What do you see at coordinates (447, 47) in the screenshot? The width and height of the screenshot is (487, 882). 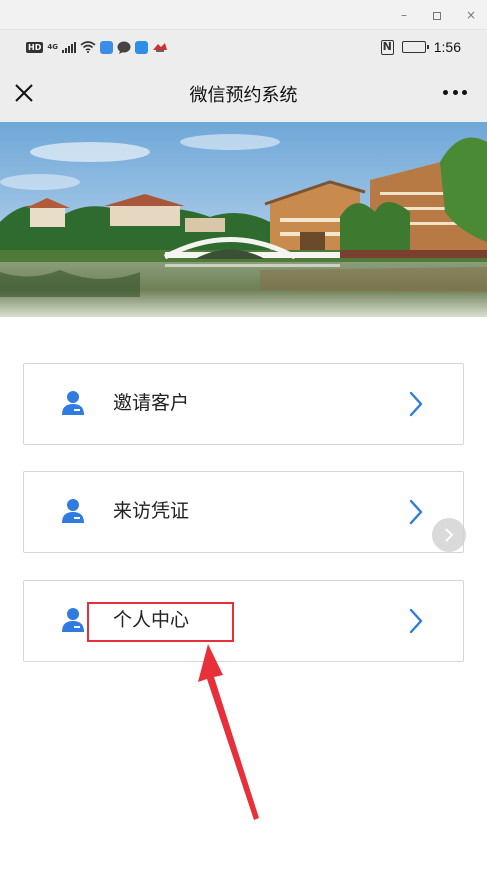 I see `status-time: 1:56` at bounding box center [447, 47].